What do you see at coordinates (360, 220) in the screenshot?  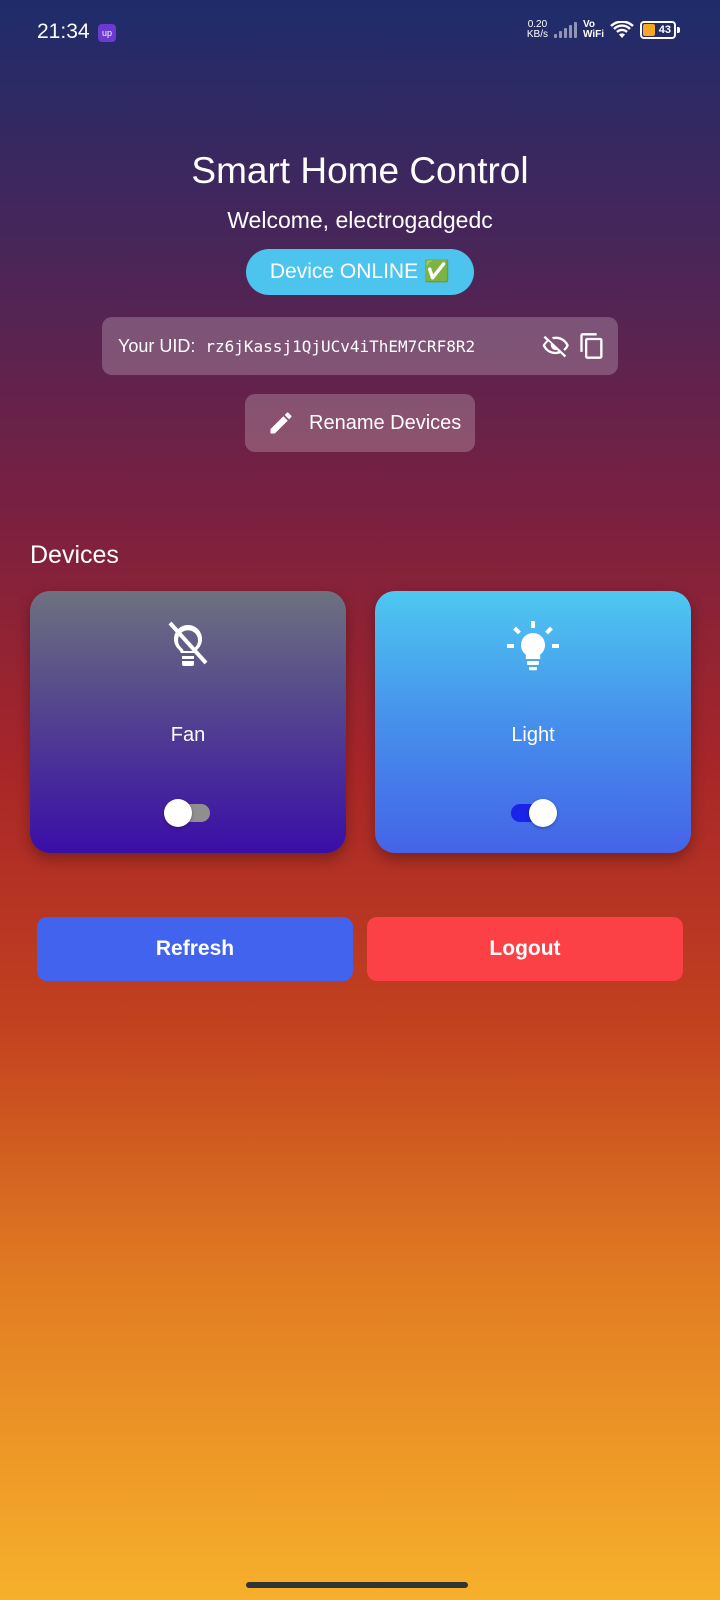 I see `welcome-text: Welcome, electrogadgedc` at bounding box center [360, 220].